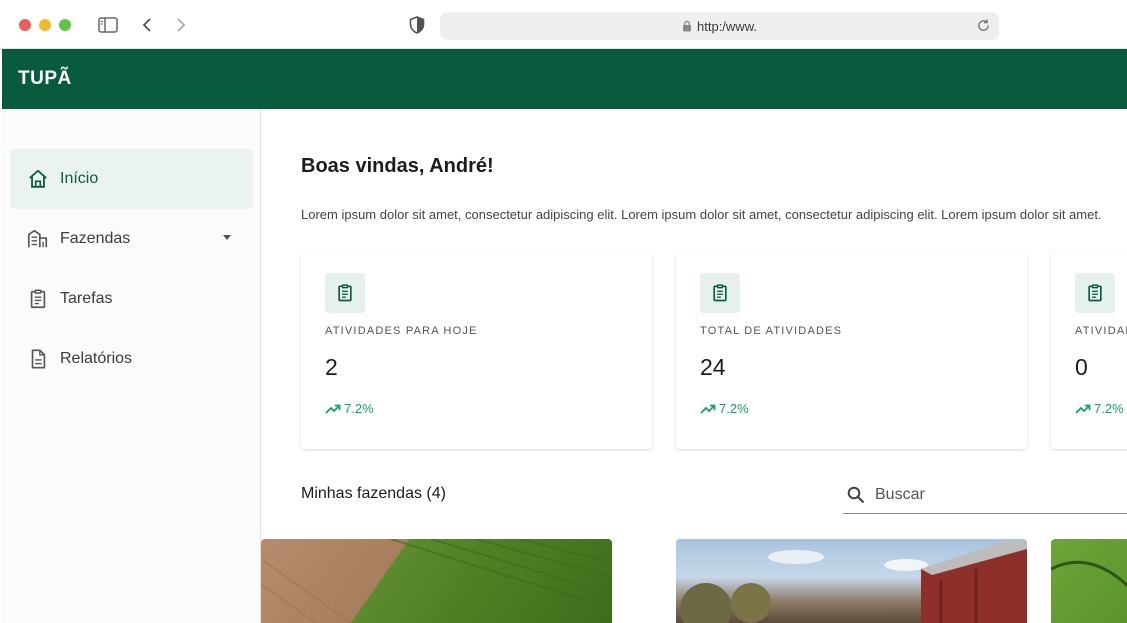 The width and height of the screenshot is (1127, 623). I want to click on home-icon, so click(38, 179).